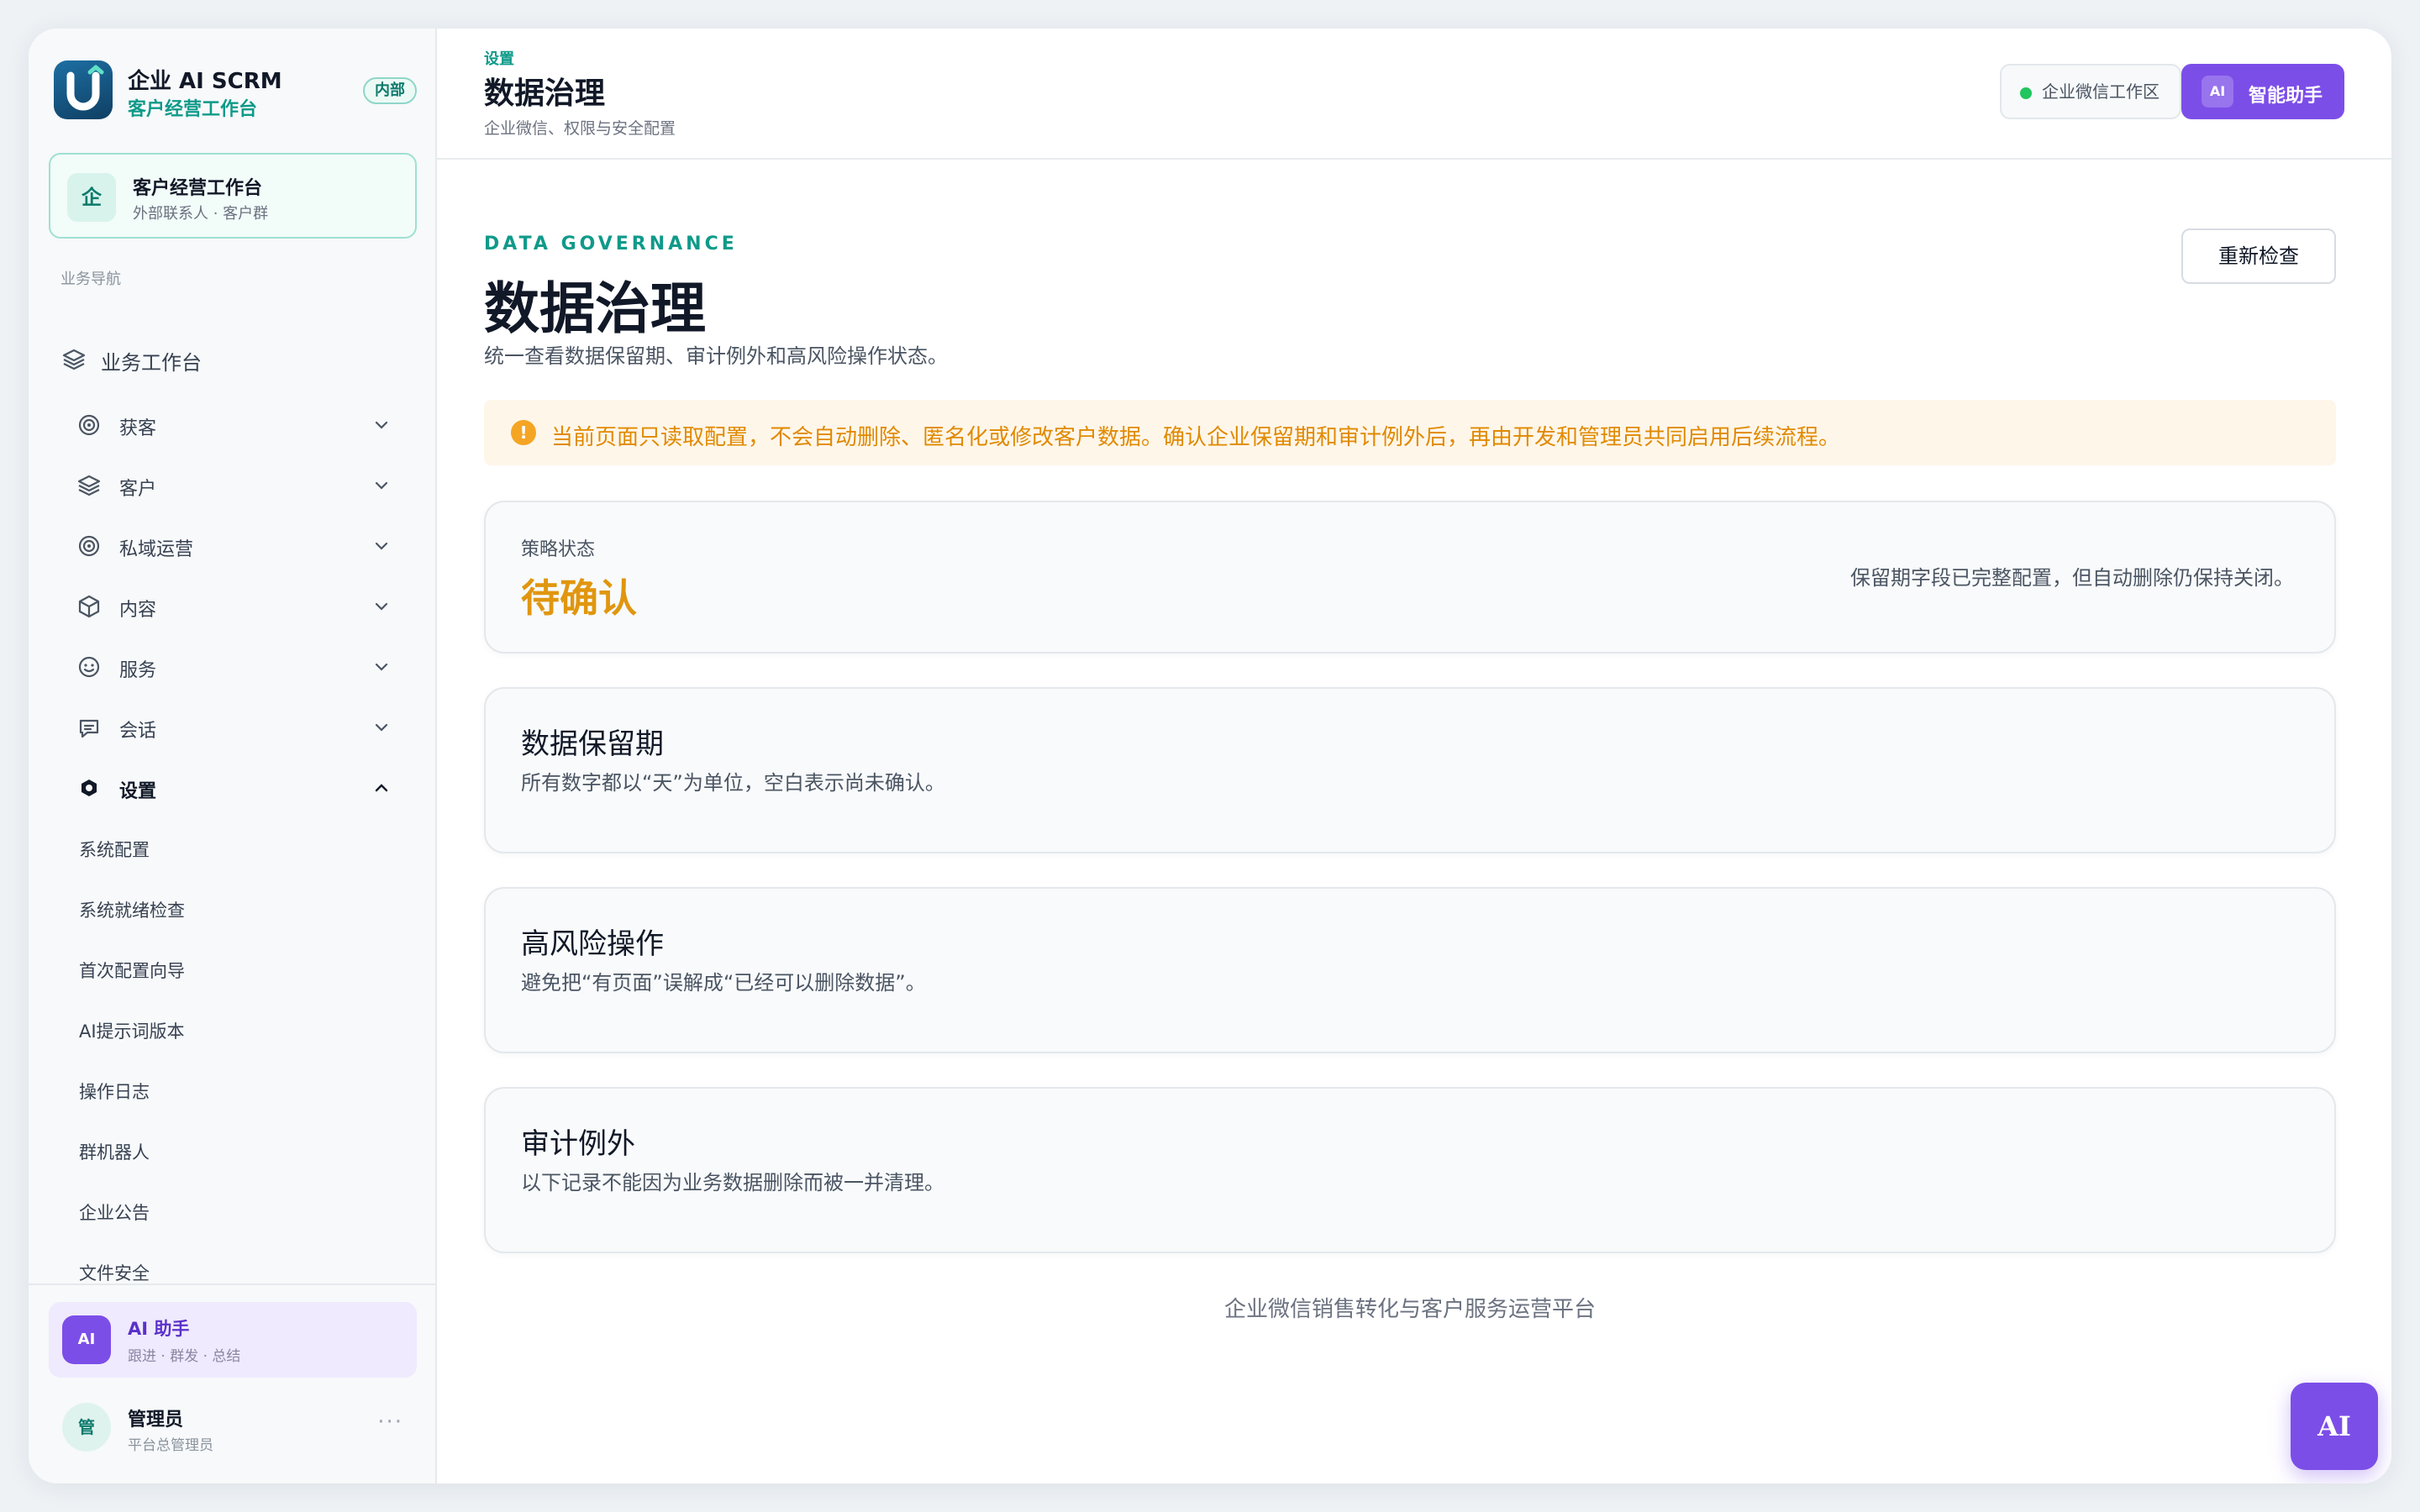 Image resolution: width=2420 pixels, height=1512 pixels. What do you see at coordinates (390, 1422) in the screenshot?
I see `more-options-icon: ···` at bounding box center [390, 1422].